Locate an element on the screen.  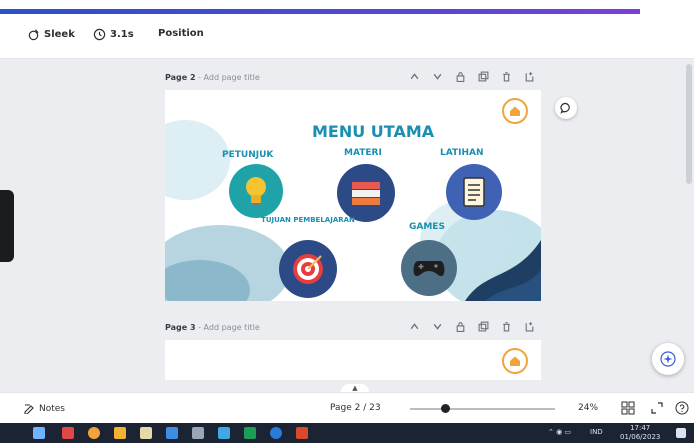
menu-button-petunjuk is located at coordinates (256, 191).